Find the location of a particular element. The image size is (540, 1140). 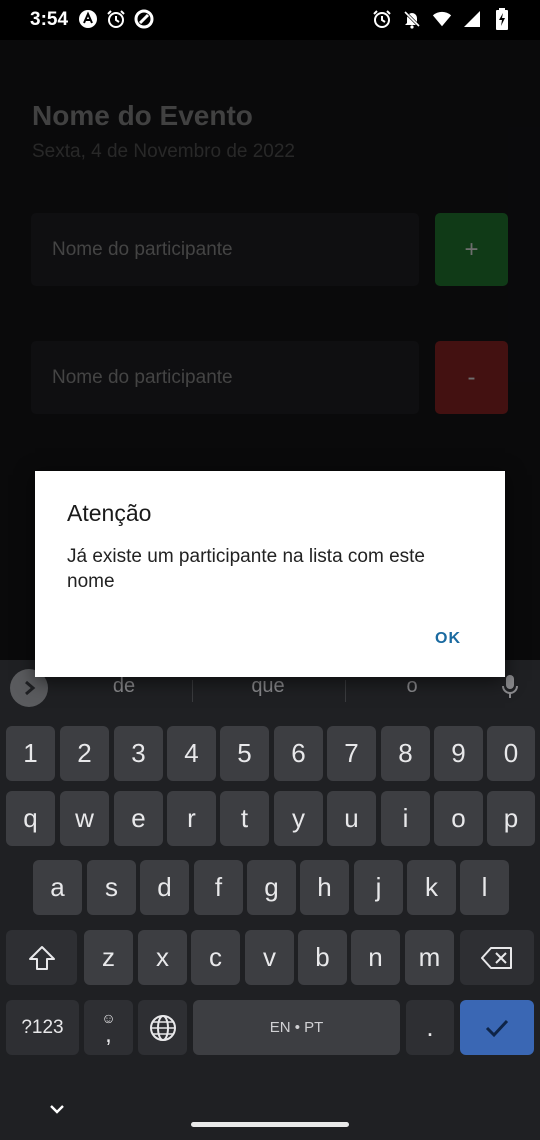

key-i: i is located at coordinates (405, 818).